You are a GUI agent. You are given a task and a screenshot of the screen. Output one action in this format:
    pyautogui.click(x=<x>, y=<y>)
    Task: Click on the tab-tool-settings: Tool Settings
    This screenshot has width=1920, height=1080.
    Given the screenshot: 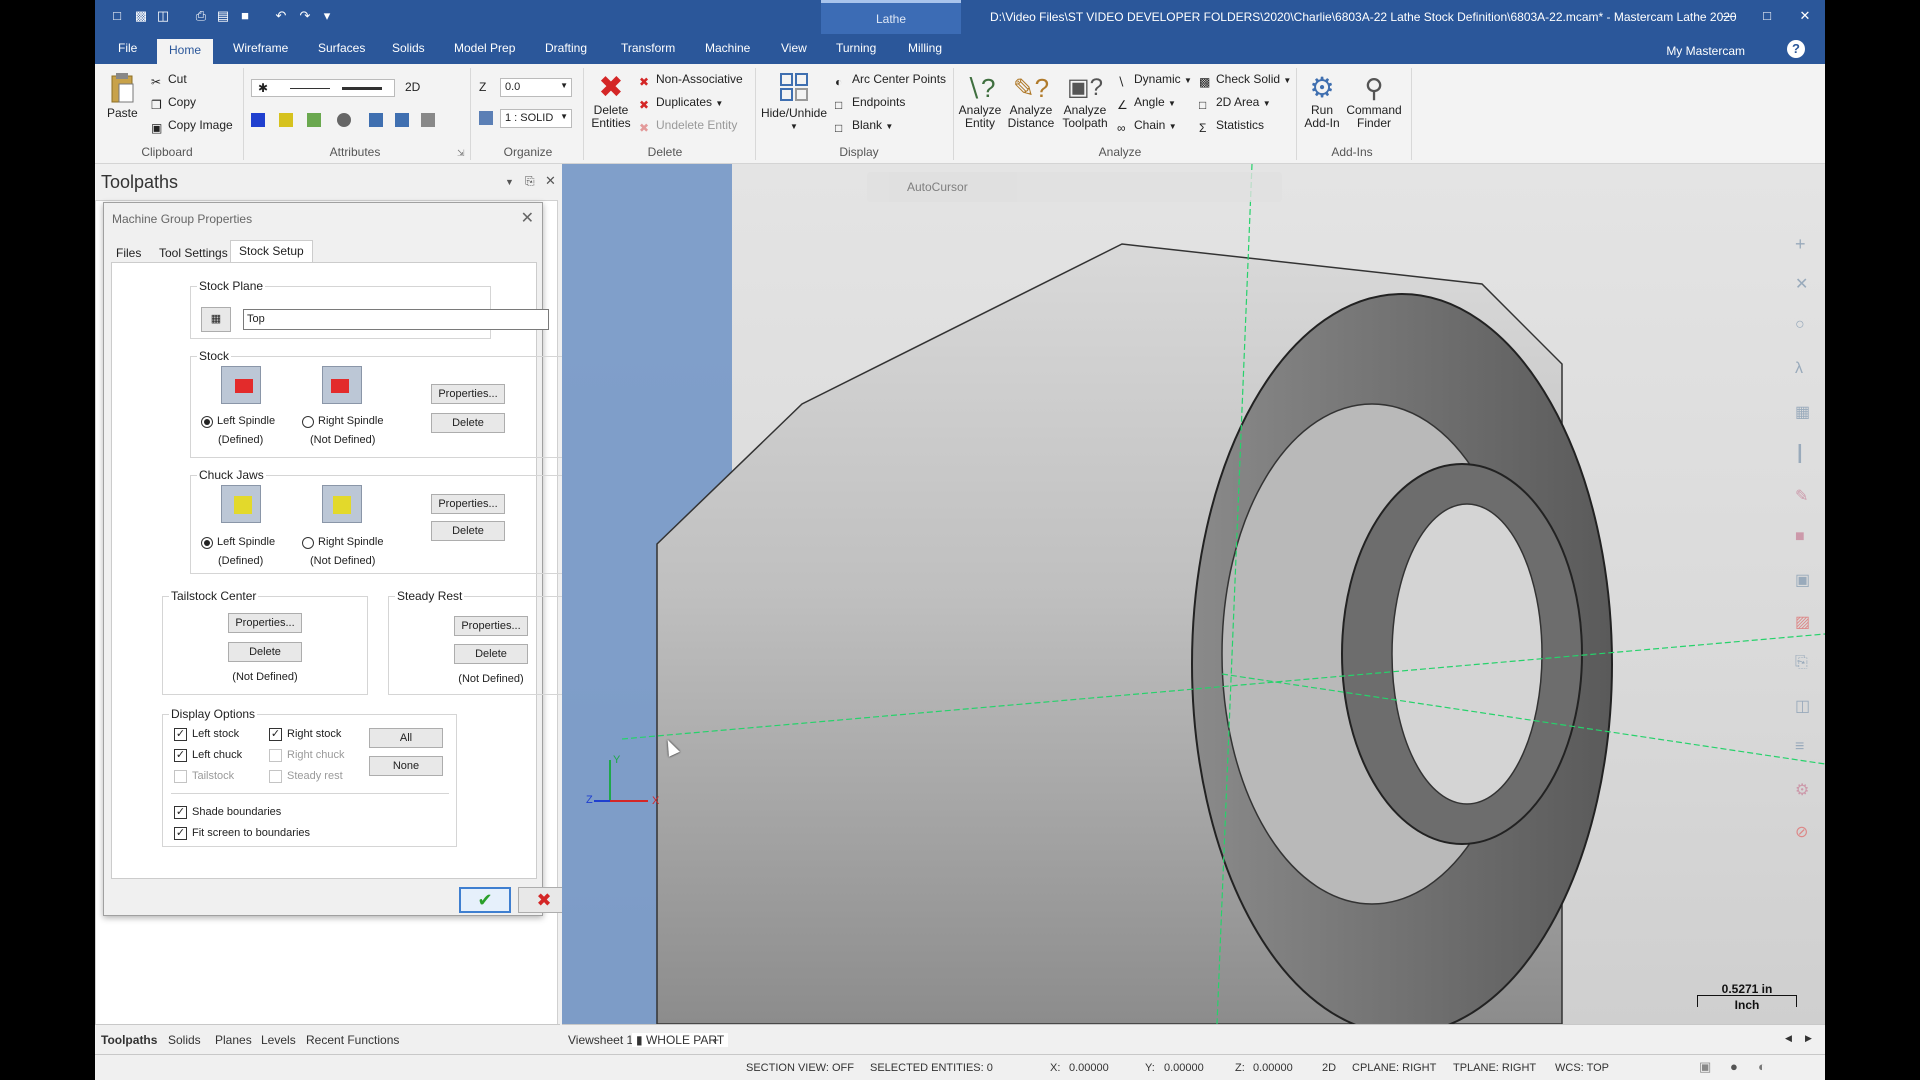 What is the action you would take?
    pyautogui.click(x=193, y=253)
    